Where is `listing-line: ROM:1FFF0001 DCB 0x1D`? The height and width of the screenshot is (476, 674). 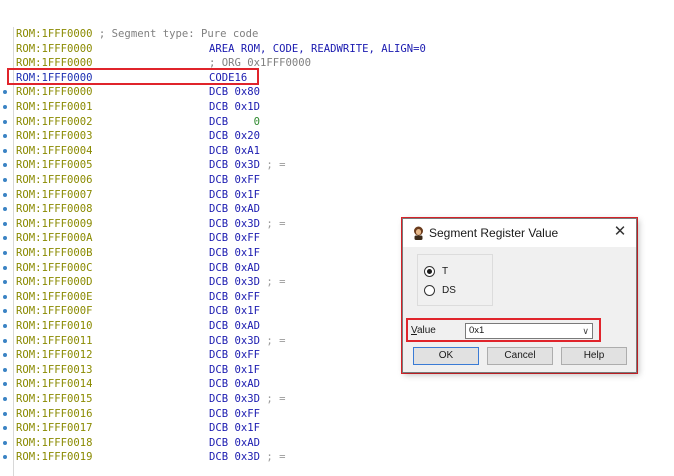 listing-line: ROM:1FFF0001 DCB 0x1D is located at coordinates (337, 107).